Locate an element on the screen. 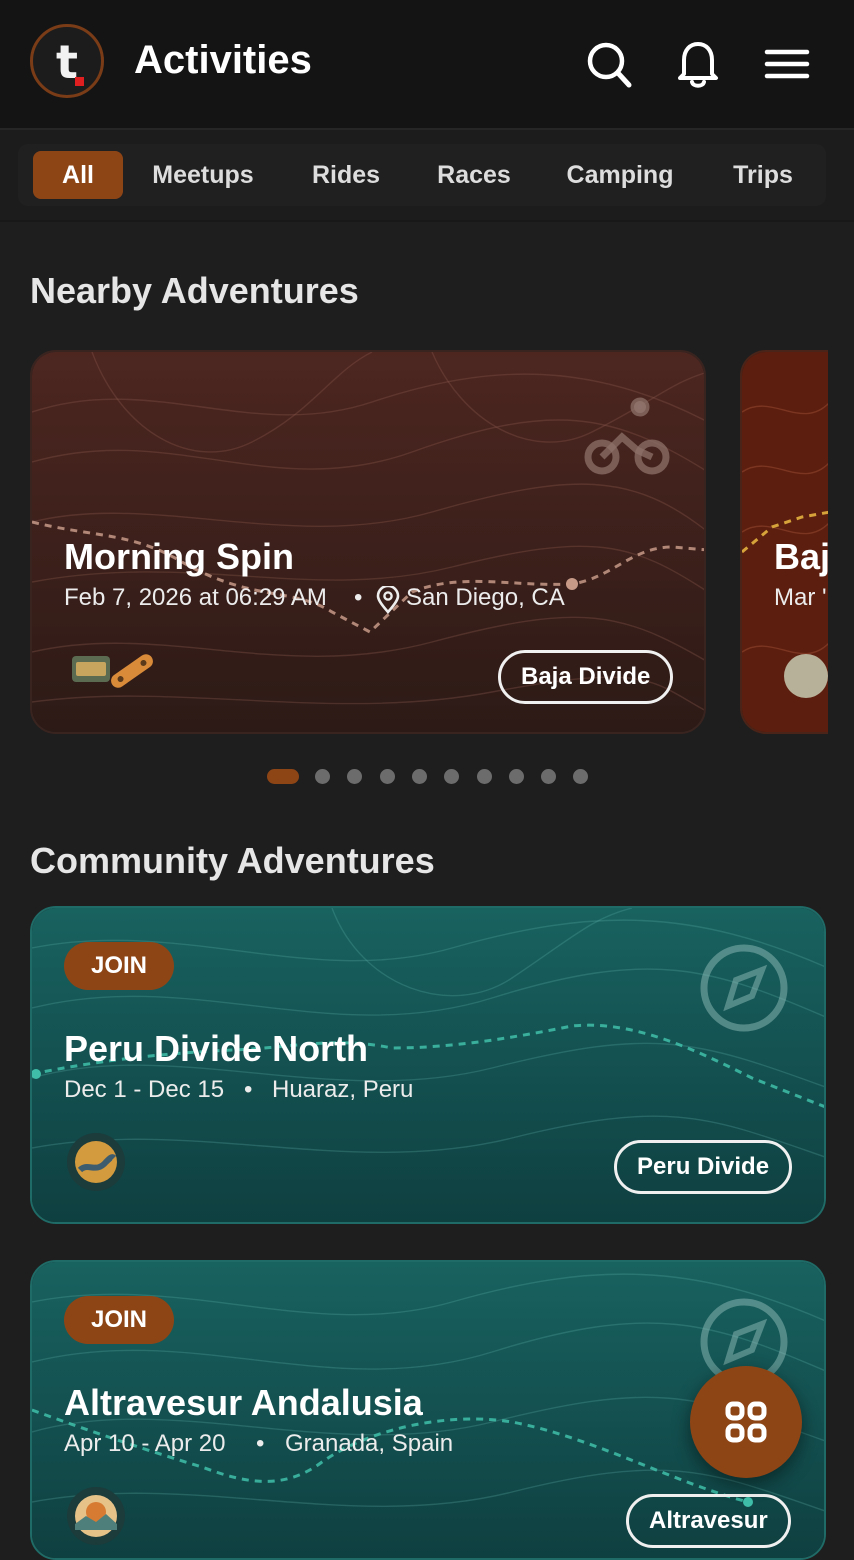 The image size is (854, 1560). card-dates: Dec 1 - Dec 15 is located at coordinates (144, 1089).